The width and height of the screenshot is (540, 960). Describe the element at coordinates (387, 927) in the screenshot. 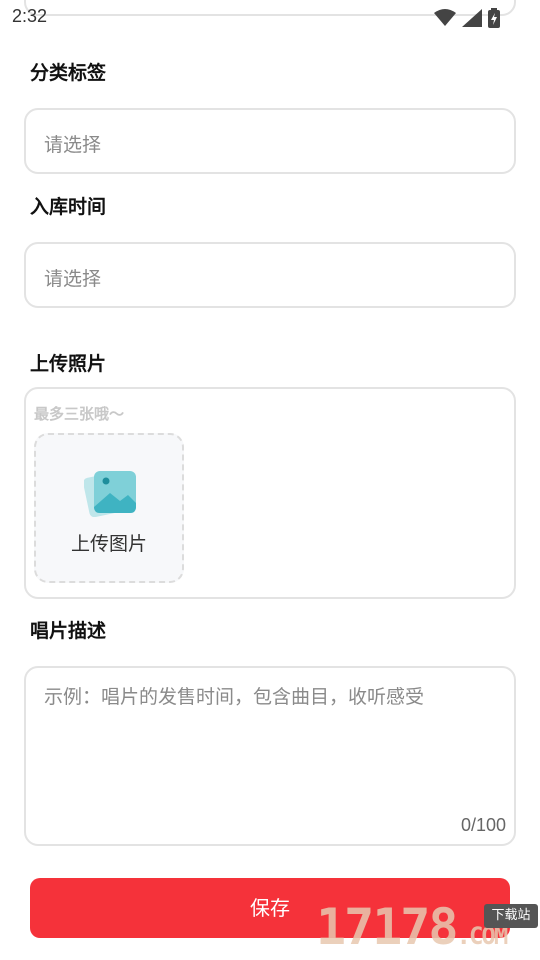

I see `watermark-main: 17178` at that location.